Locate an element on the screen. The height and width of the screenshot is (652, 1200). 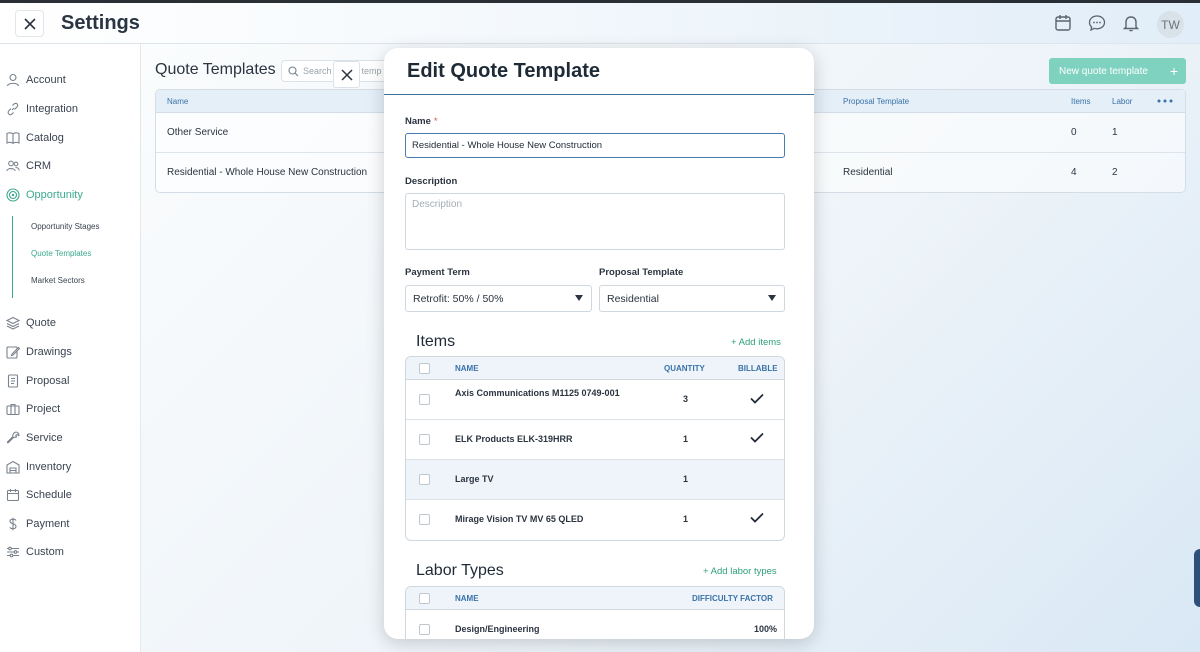
proposal-template-value: Residential is located at coordinates (633, 298).